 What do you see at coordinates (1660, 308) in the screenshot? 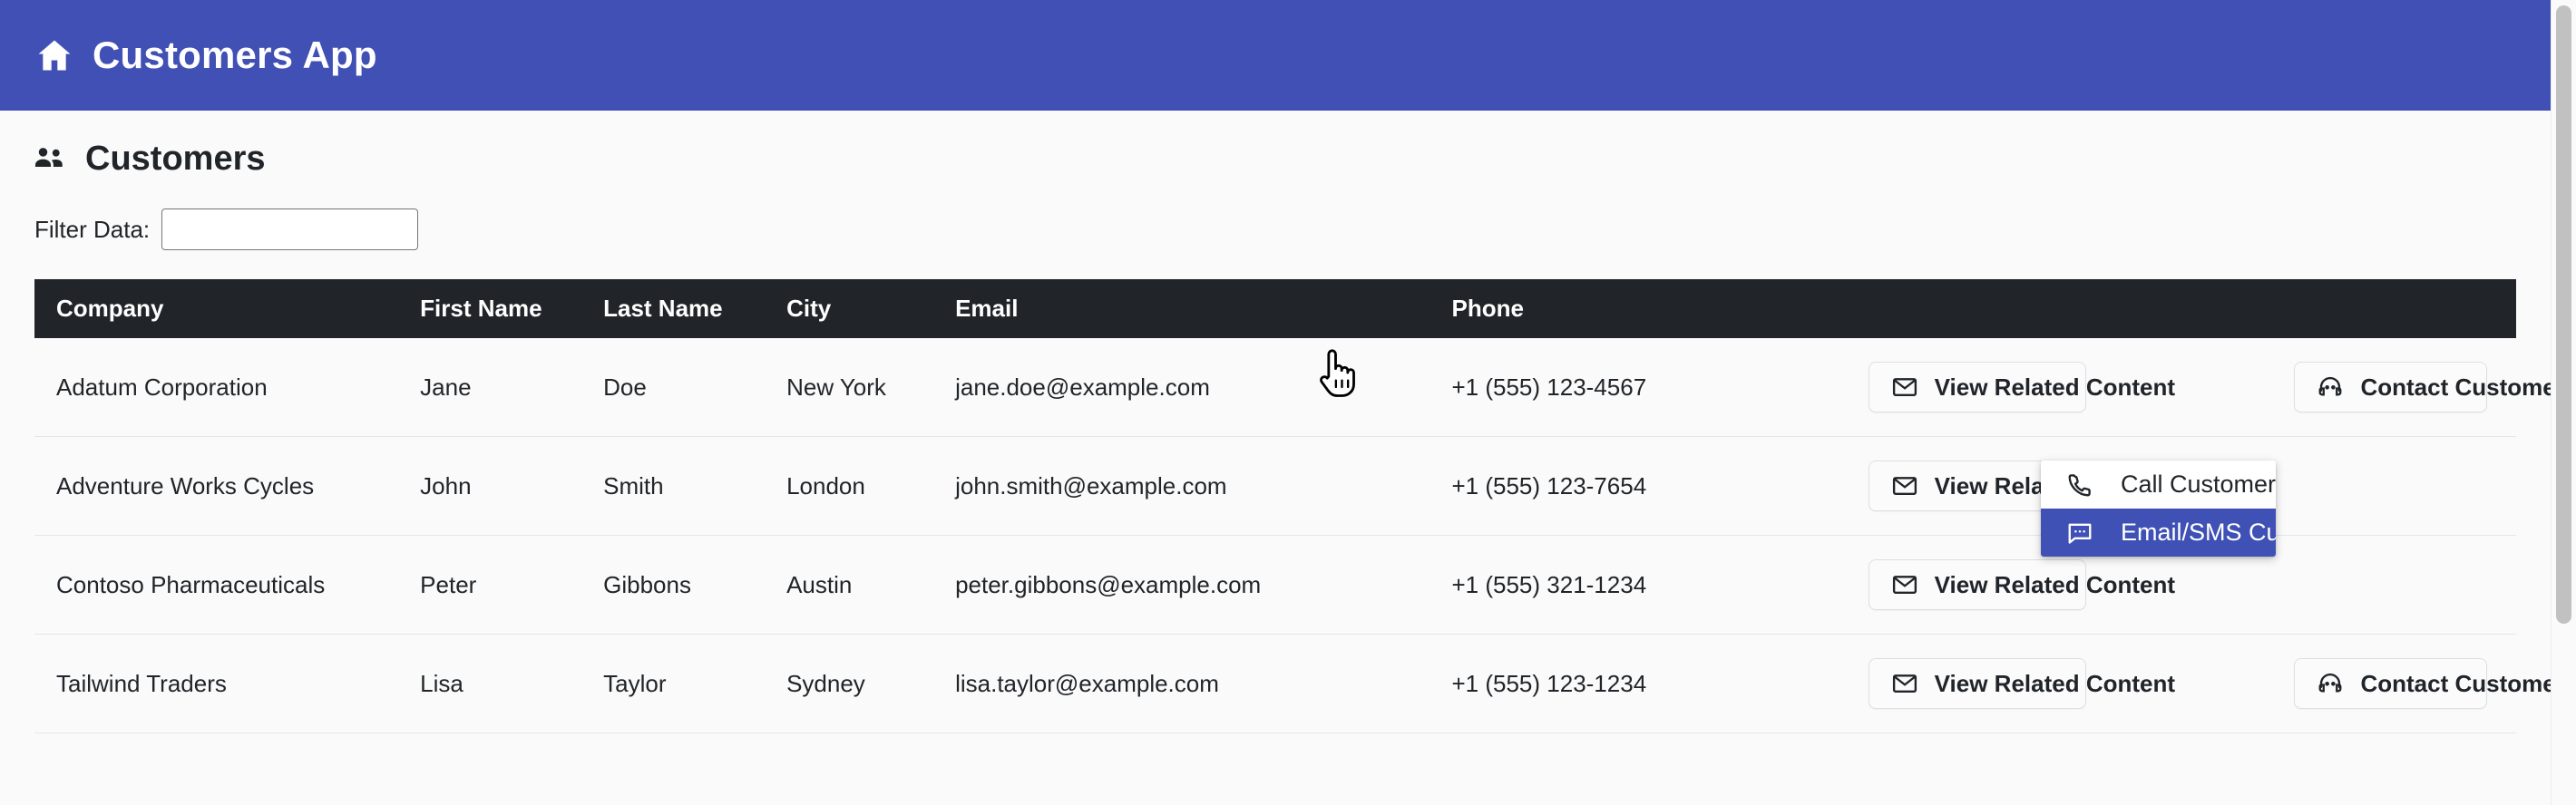
I see `column-header-phone: Phone` at bounding box center [1660, 308].